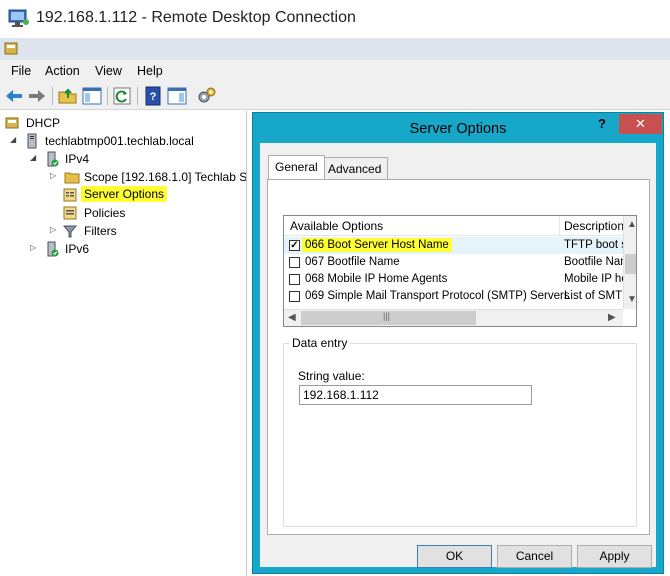 The height and width of the screenshot is (576, 670). What do you see at coordinates (594, 226) in the screenshot?
I see `column-description: Description` at bounding box center [594, 226].